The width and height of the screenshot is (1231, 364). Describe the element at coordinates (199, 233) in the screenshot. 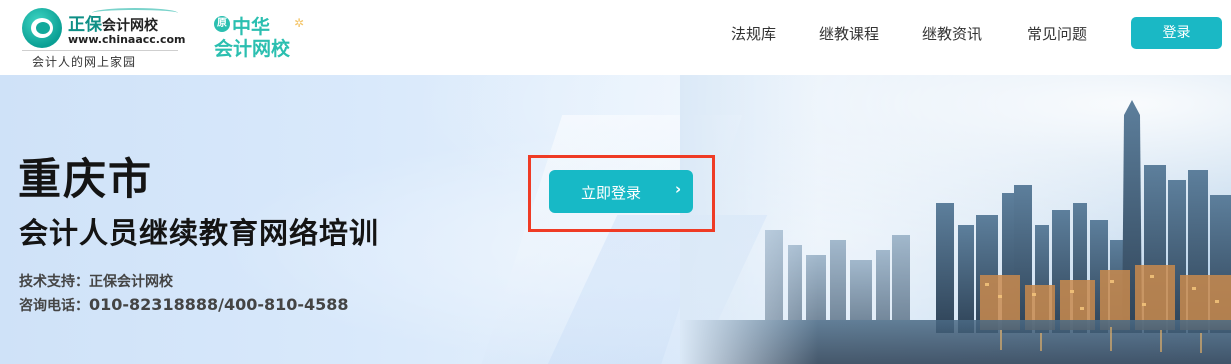

I see `page-subtitle: 会计人员继续教育网络培训` at that location.